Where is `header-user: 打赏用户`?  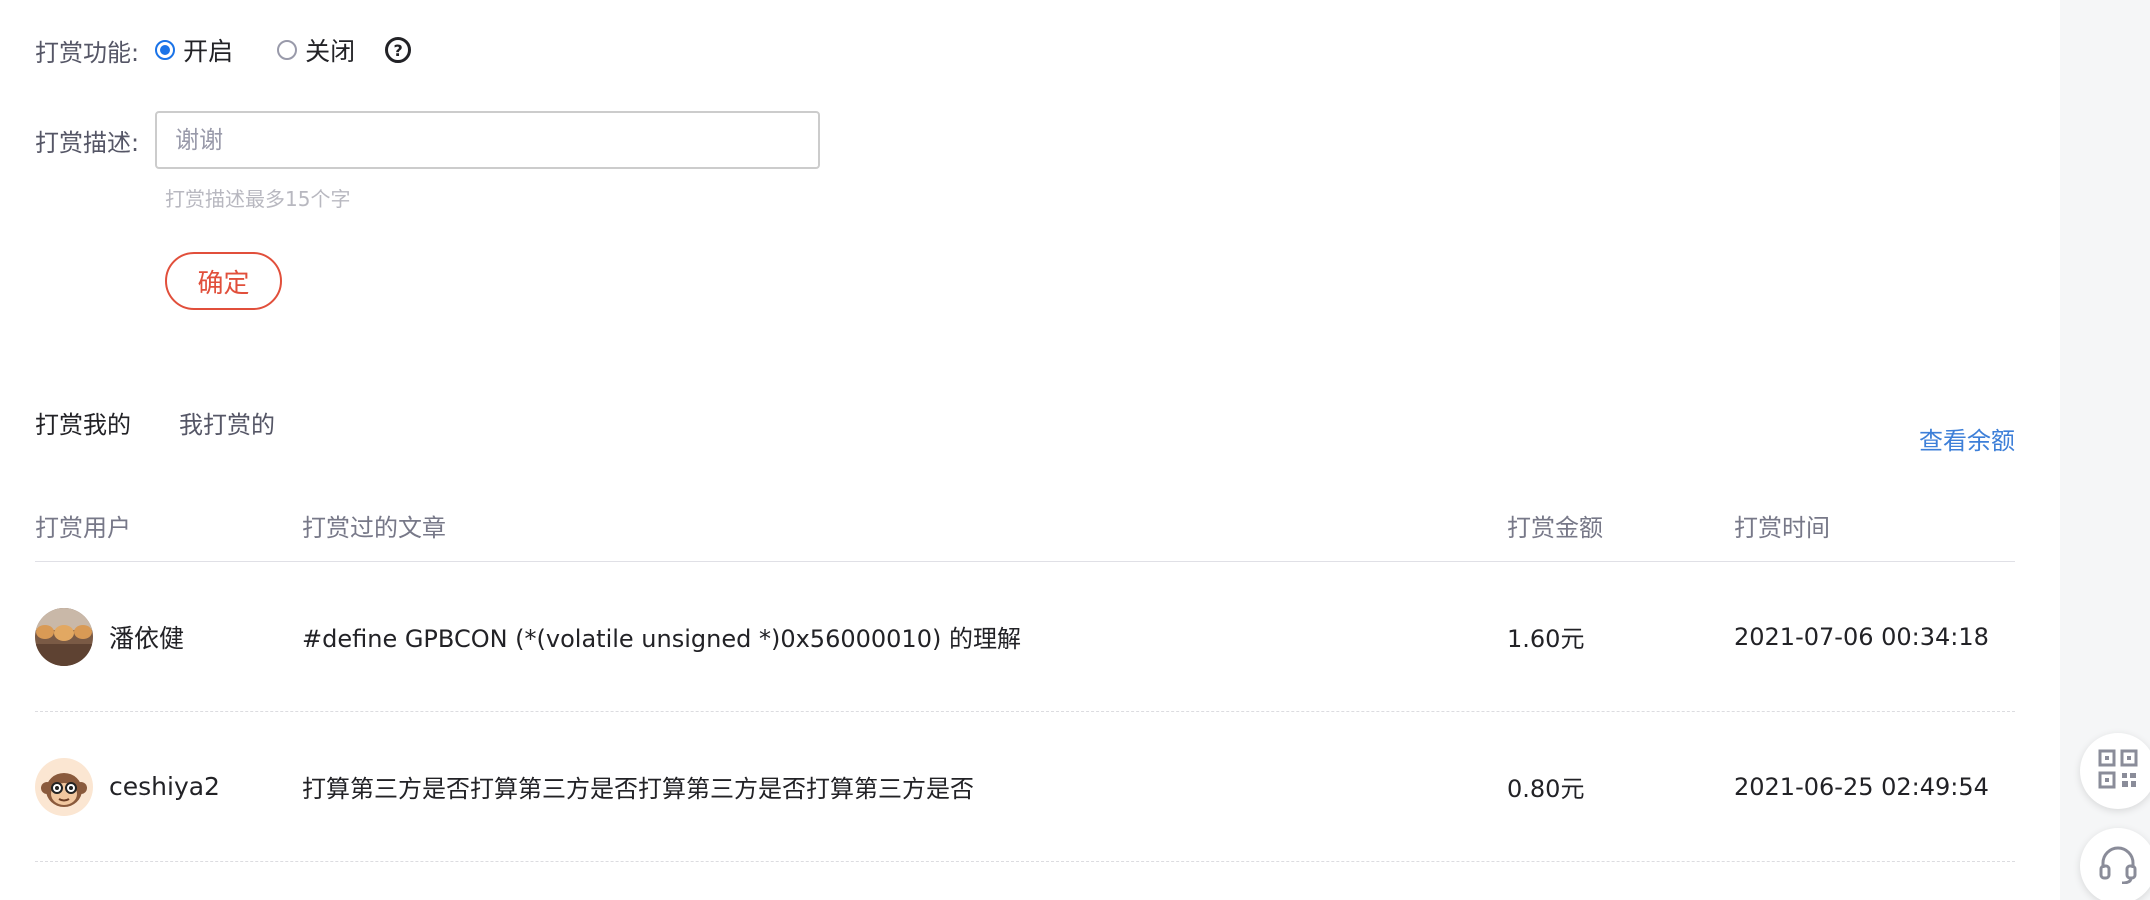 header-user: 打赏用户 is located at coordinates (83, 528).